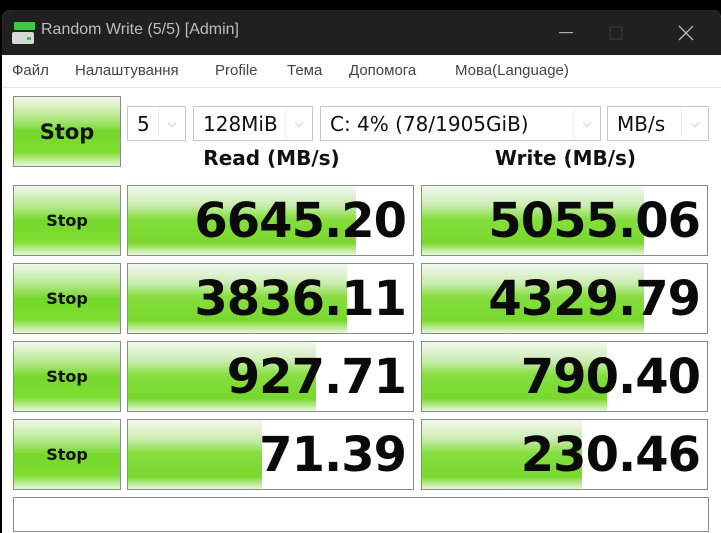  I want to click on write-header: Write (MB/s), so click(565, 158).